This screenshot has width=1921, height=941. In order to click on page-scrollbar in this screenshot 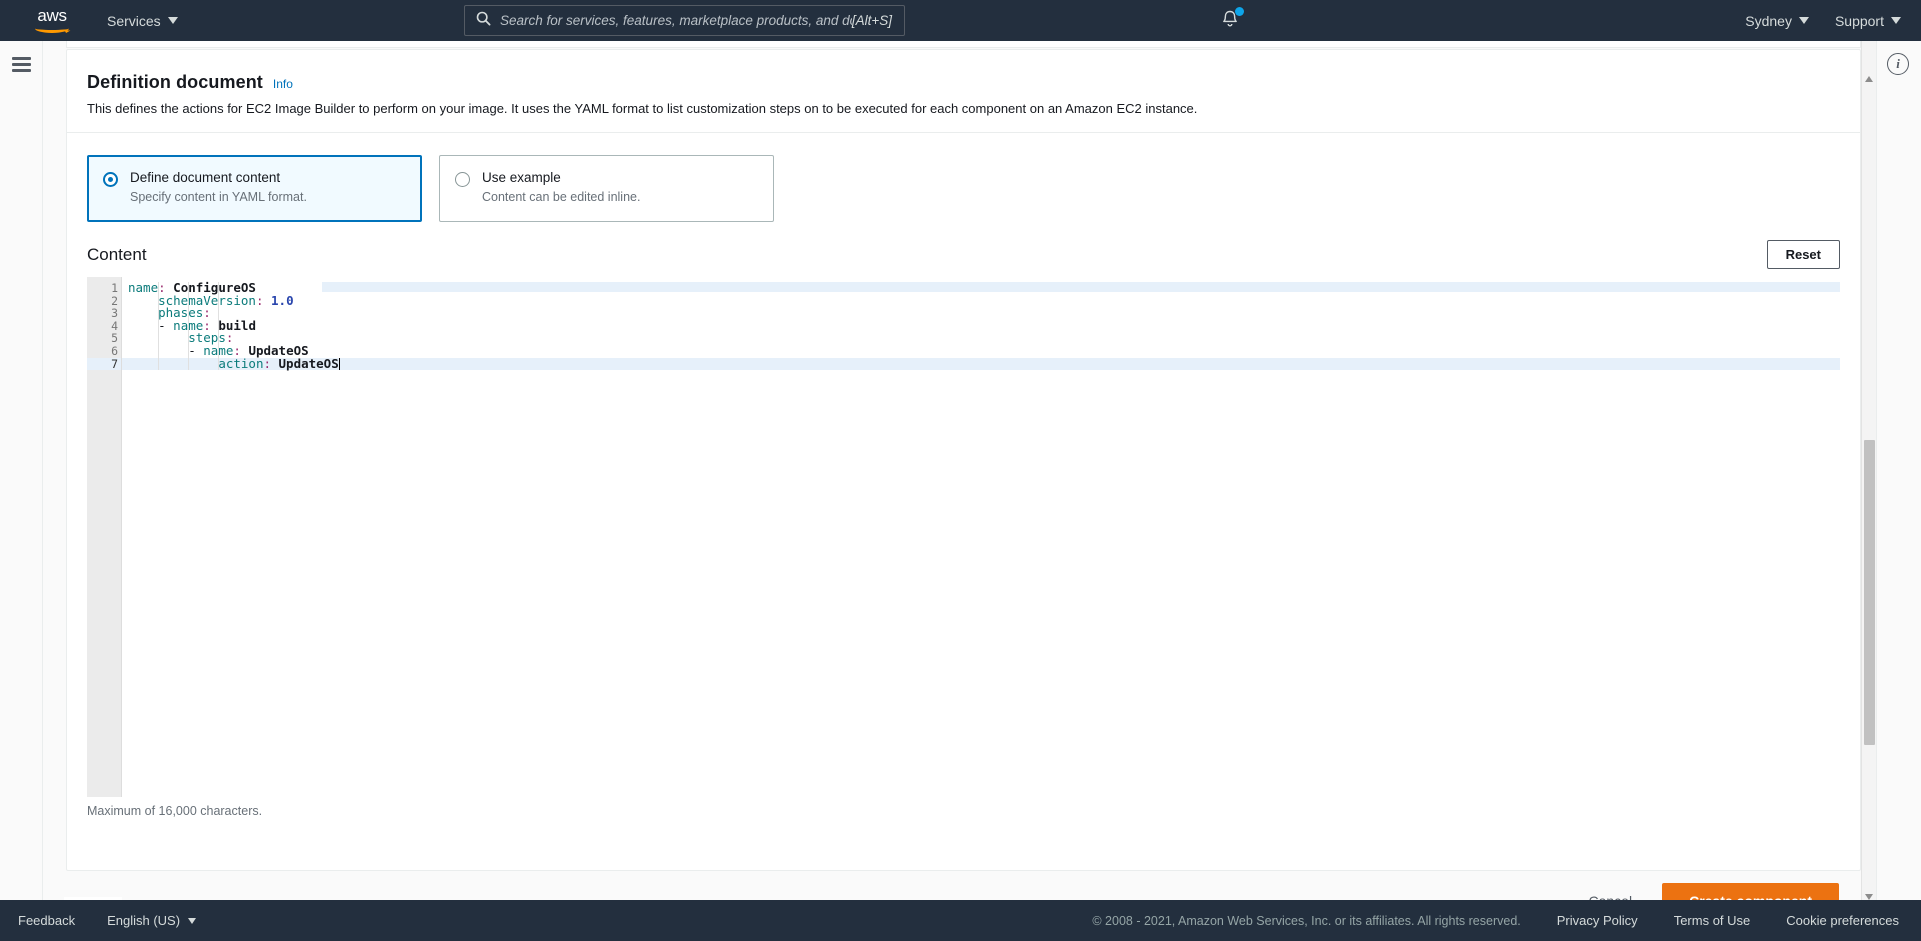, I will do `click(1868, 470)`.